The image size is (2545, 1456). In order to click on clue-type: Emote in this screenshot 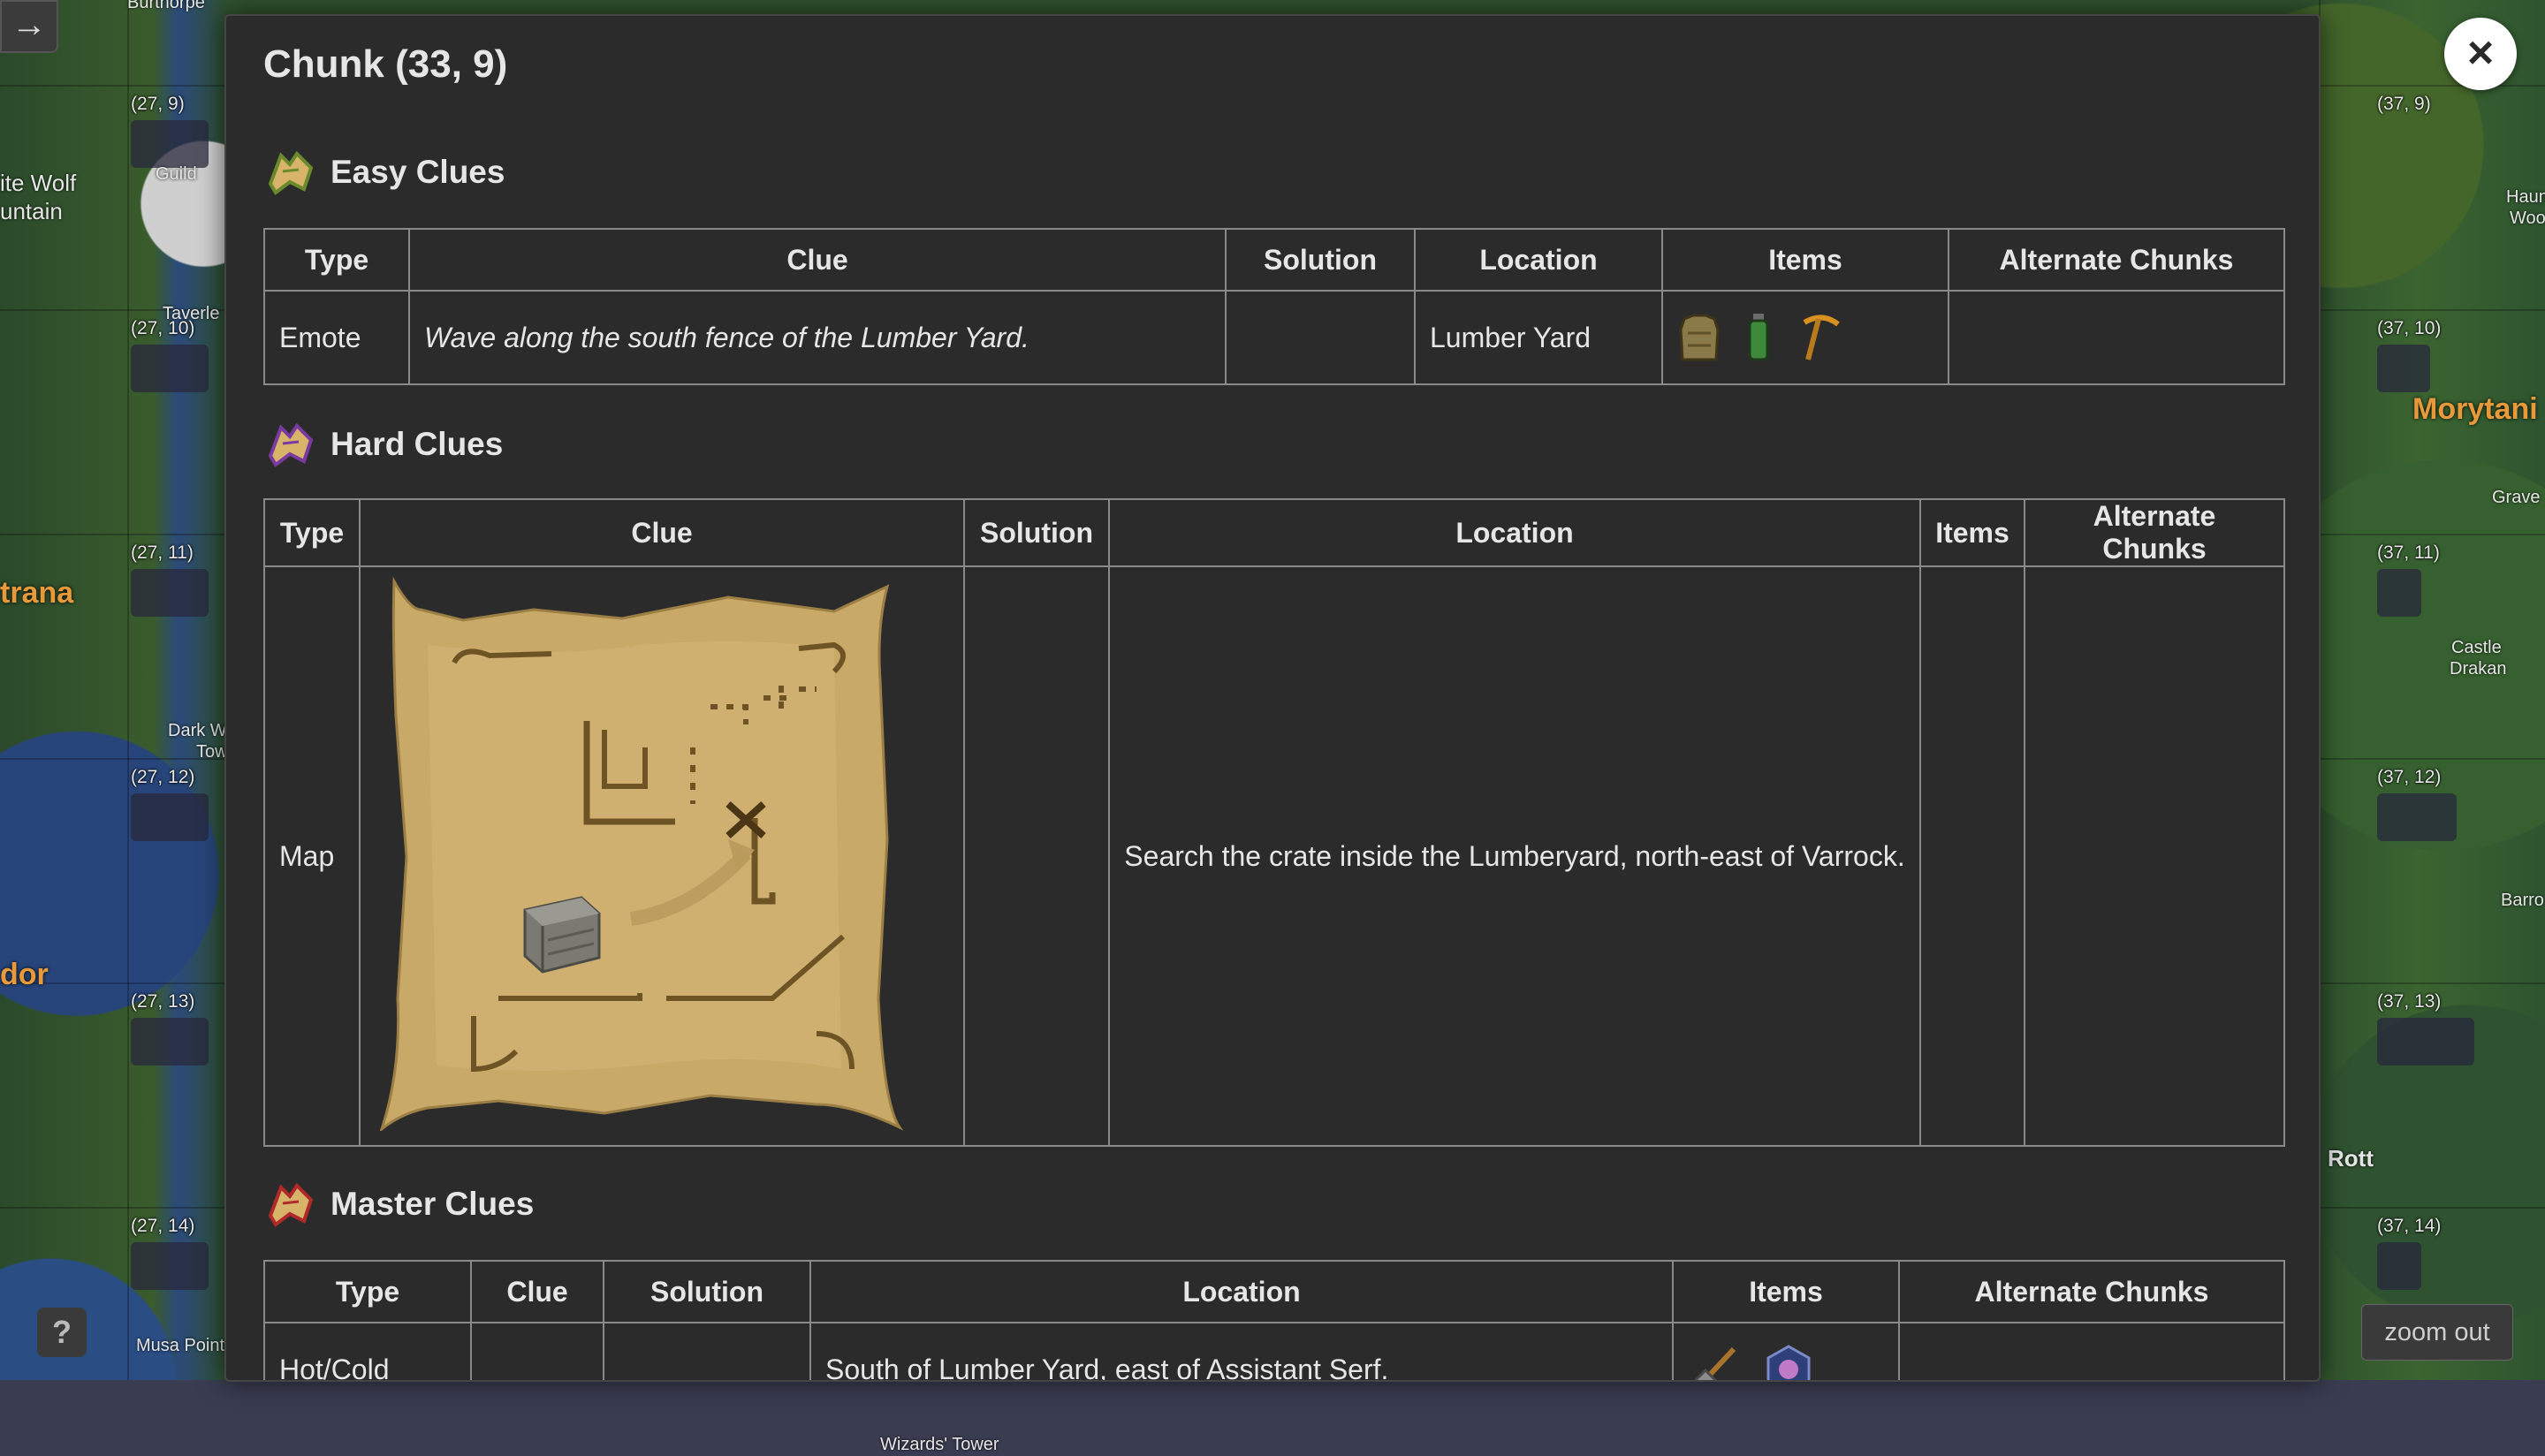, I will do `click(336, 337)`.